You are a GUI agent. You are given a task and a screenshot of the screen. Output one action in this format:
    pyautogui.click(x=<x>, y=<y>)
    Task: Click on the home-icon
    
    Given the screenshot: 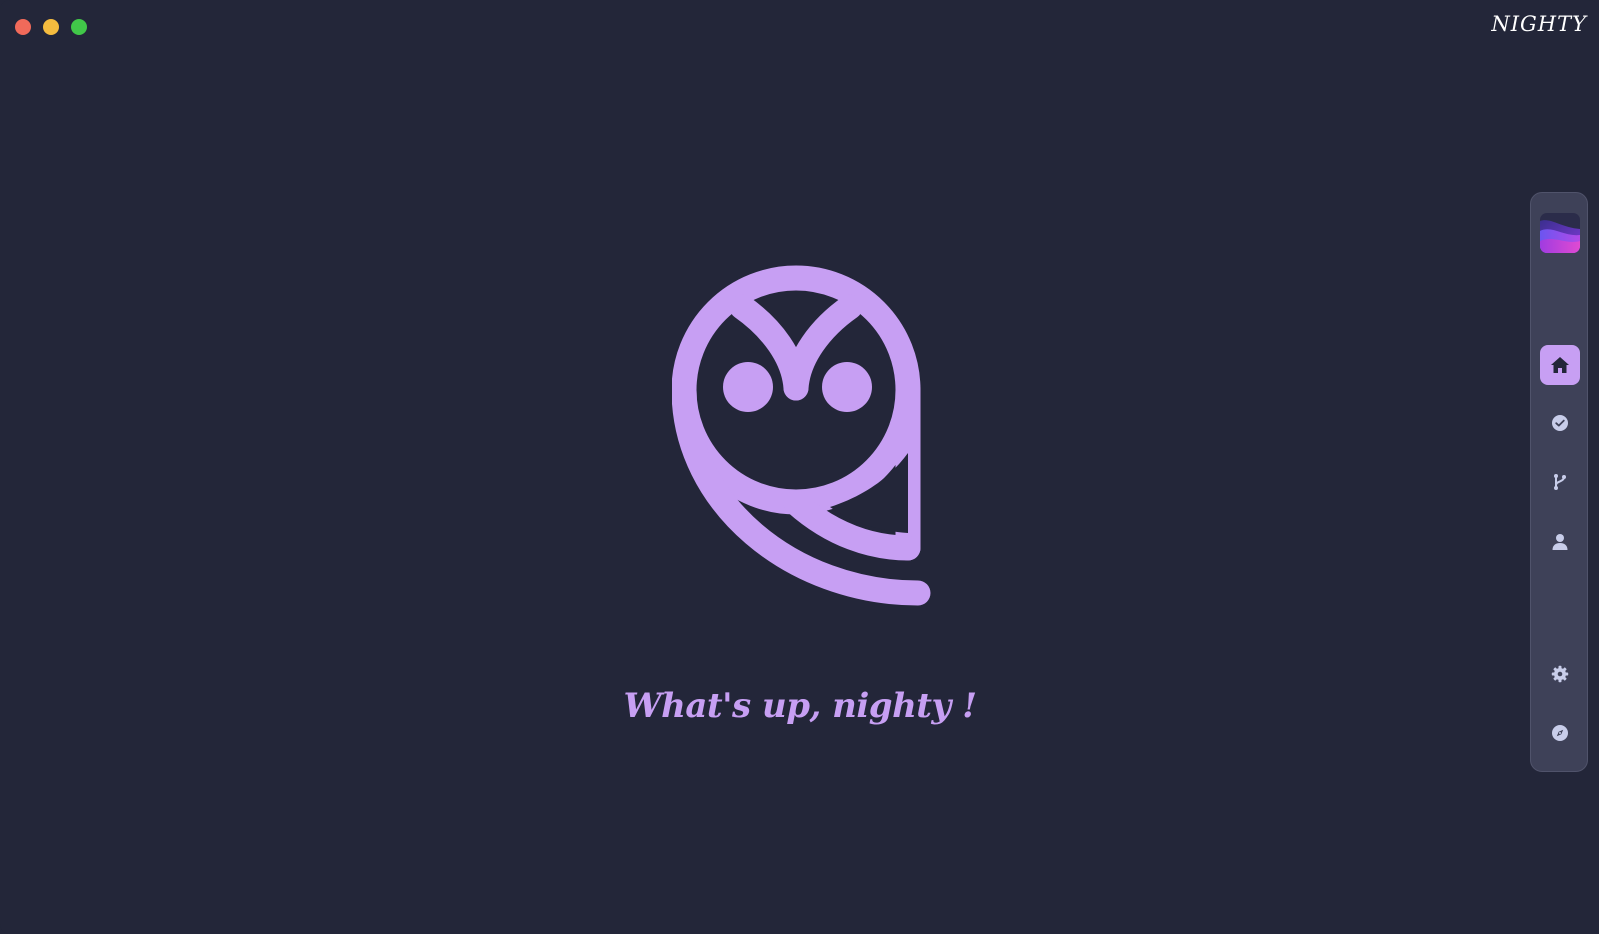 What is the action you would take?
    pyautogui.click(x=1560, y=365)
    